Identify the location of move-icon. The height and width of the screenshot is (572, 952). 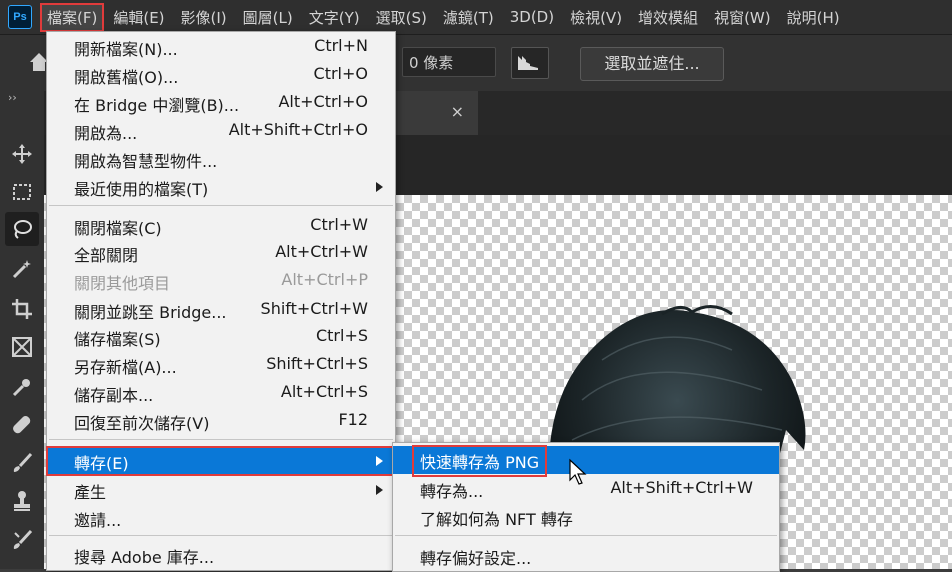
(22, 154).